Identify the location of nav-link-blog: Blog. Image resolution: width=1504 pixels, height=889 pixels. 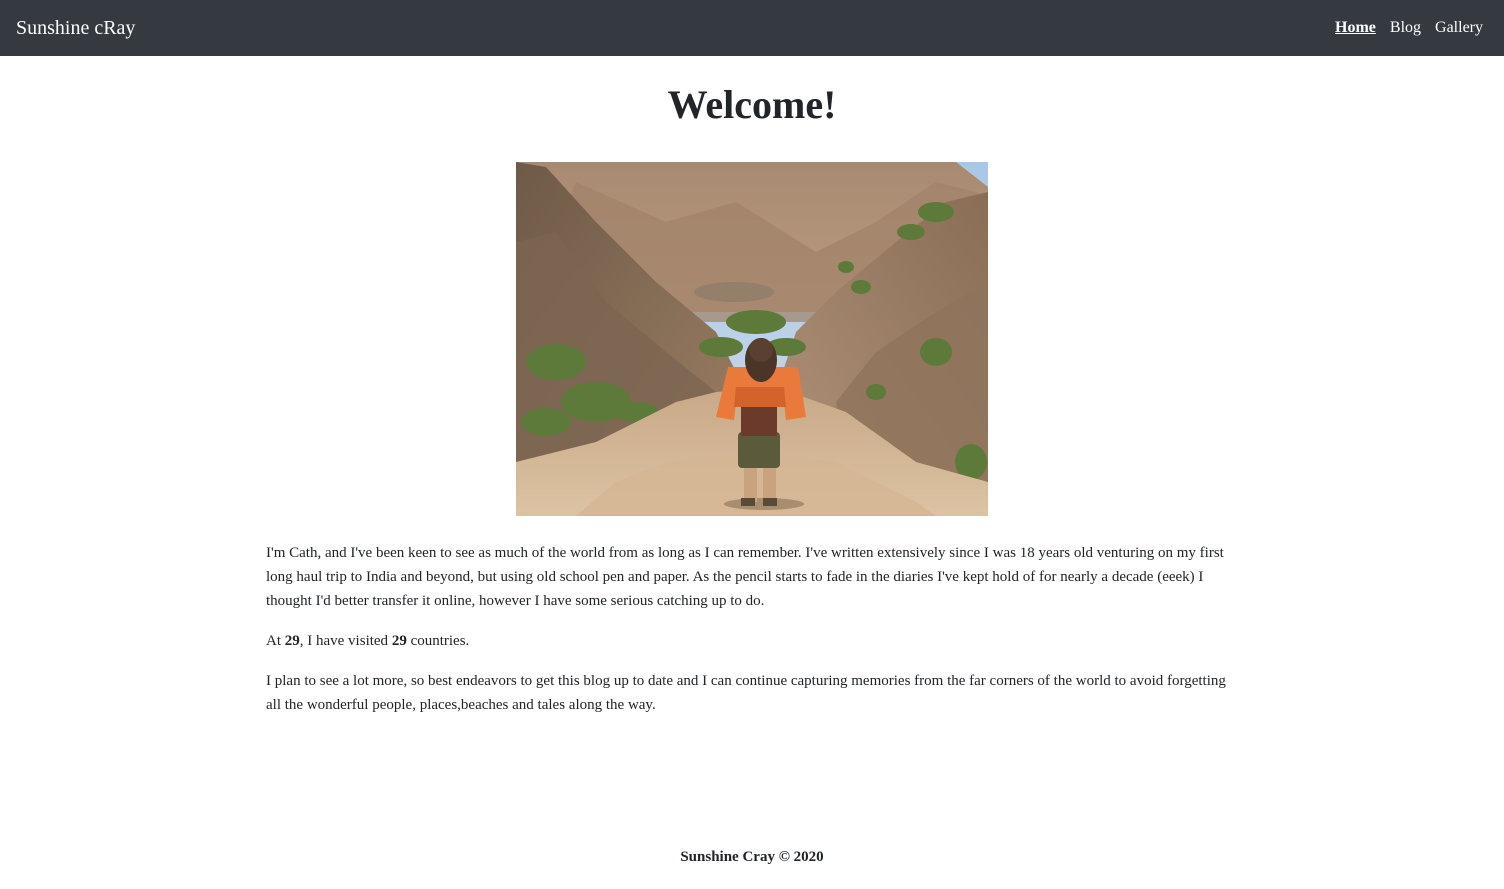
(1405, 27).